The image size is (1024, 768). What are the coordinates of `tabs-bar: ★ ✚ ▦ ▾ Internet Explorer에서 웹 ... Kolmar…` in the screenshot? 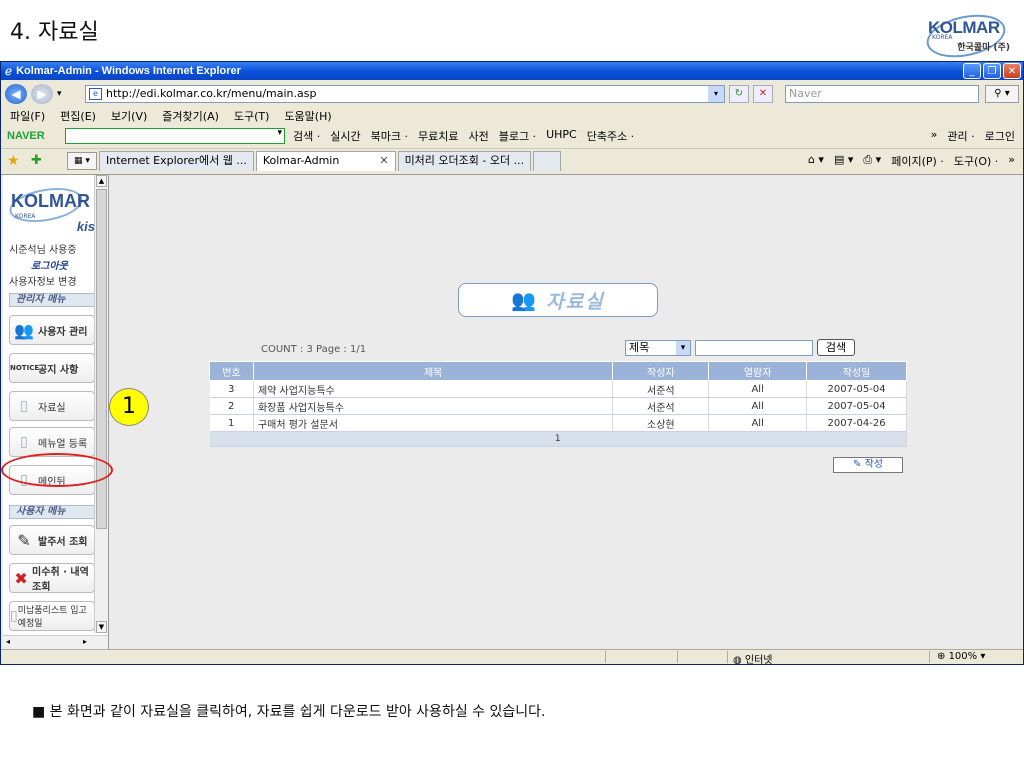 It's located at (512, 160).